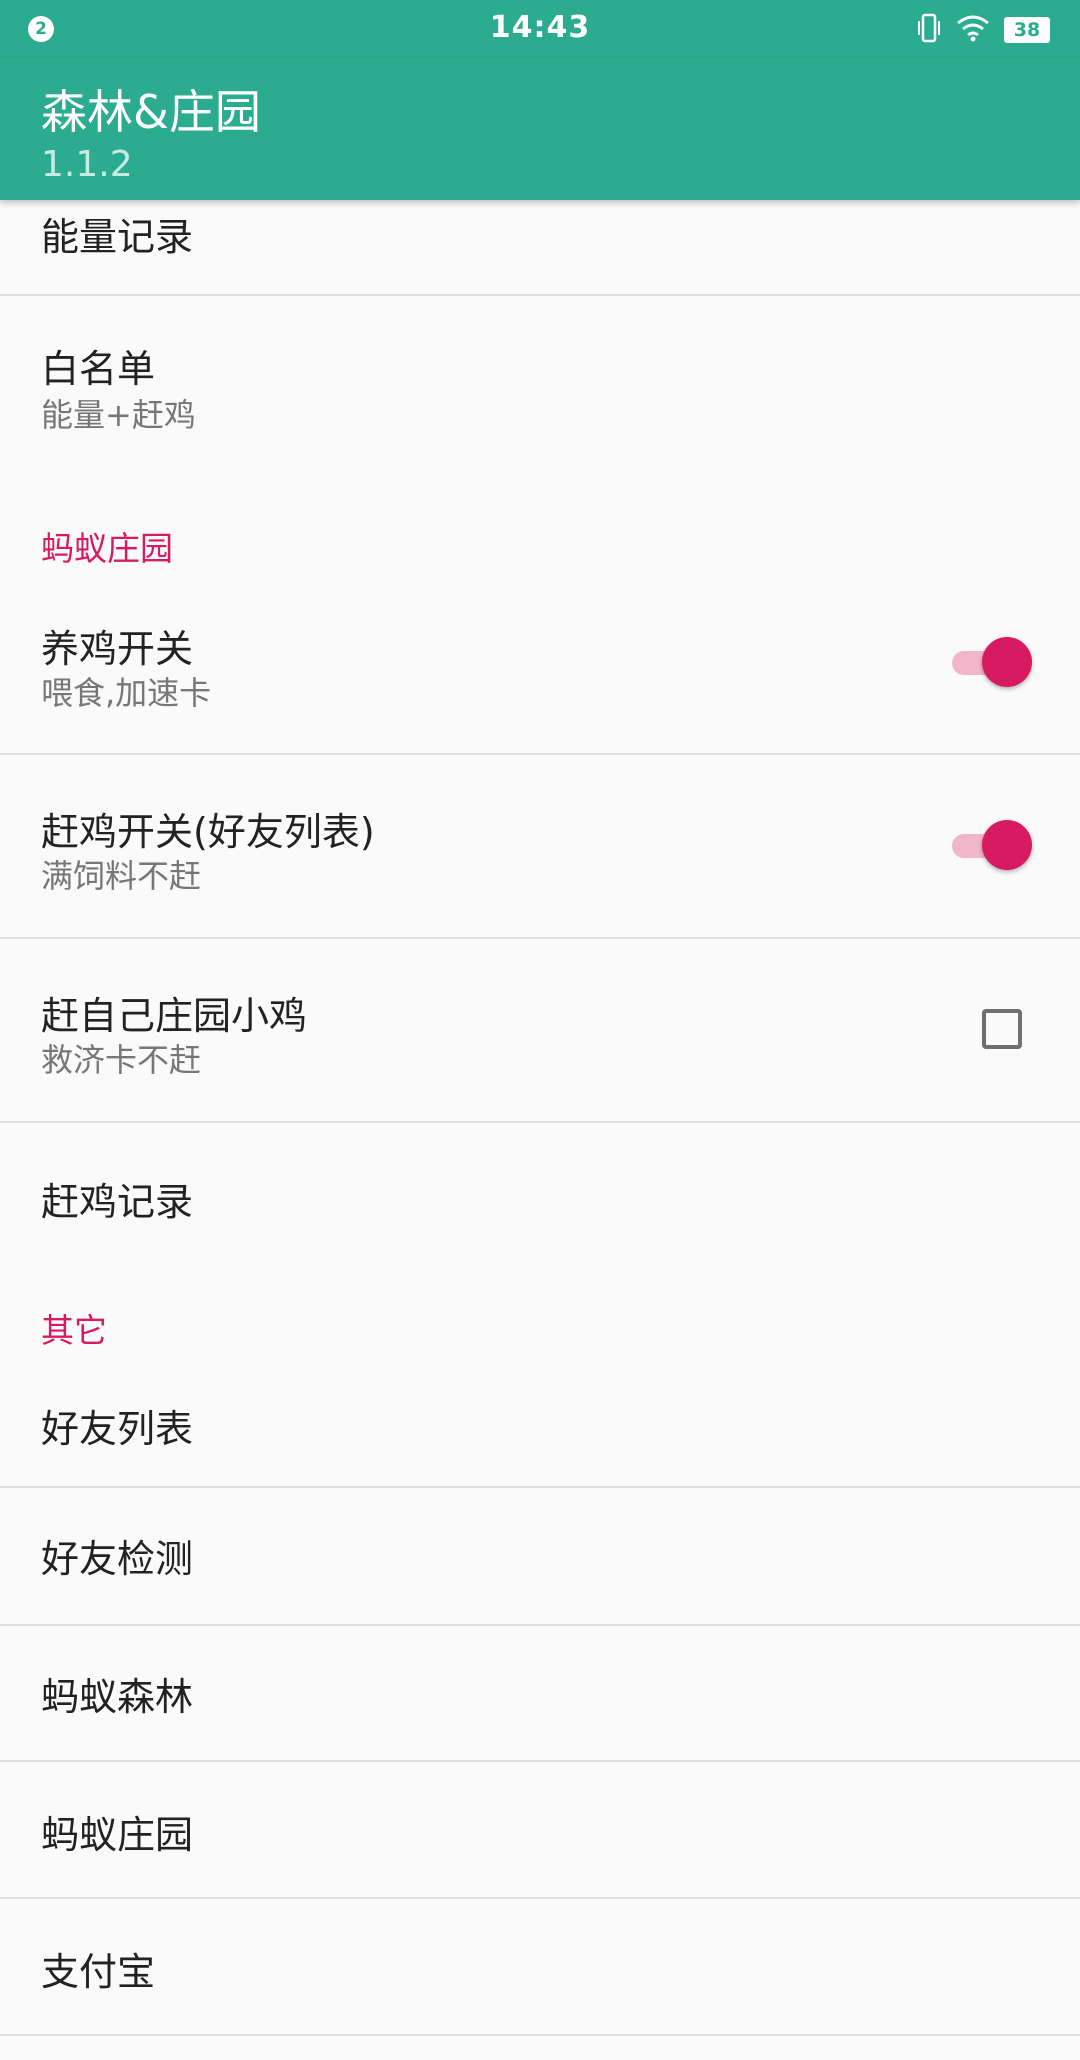 The width and height of the screenshot is (1080, 2060). What do you see at coordinates (117, 1429) in the screenshot?
I see `pref-title: 好友列表` at bounding box center [117, 1429].